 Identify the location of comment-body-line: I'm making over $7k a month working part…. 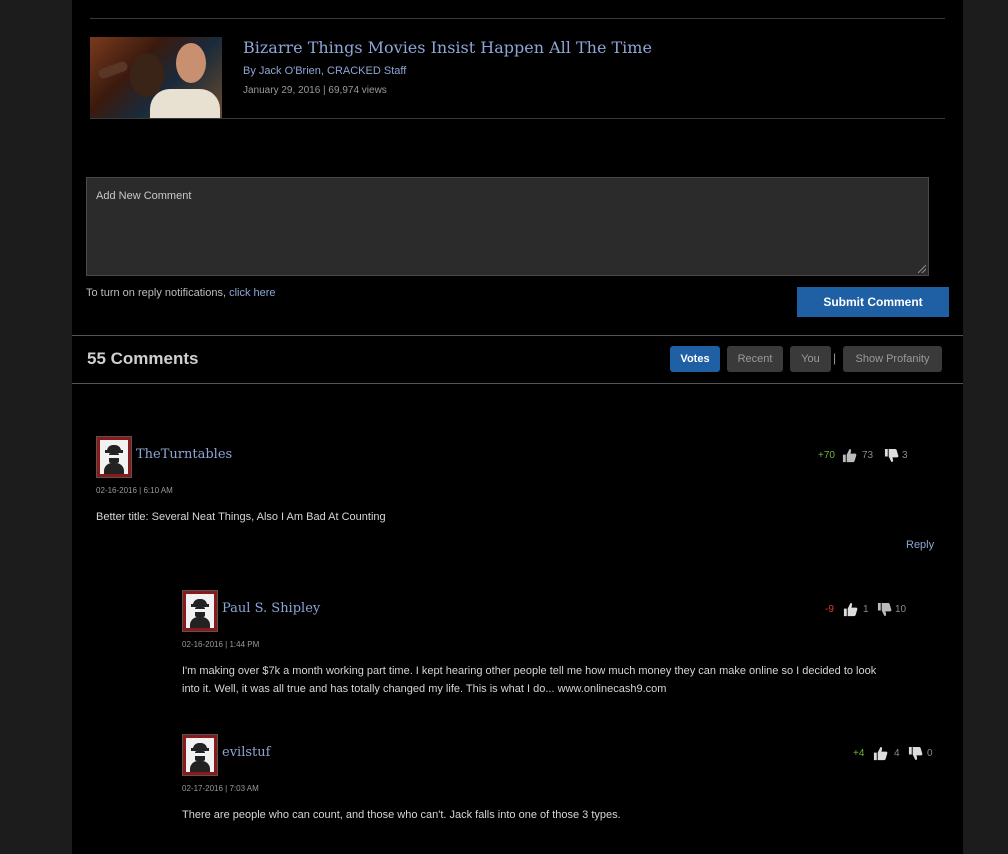
(529, 671).